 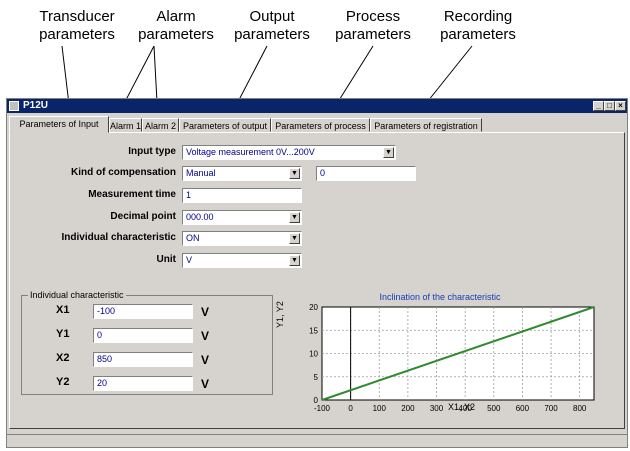 What do you see at coordinates (580, 408) in the screenshot?
I see `x-tick-label-9: 800` at bounding box center [580, 408].